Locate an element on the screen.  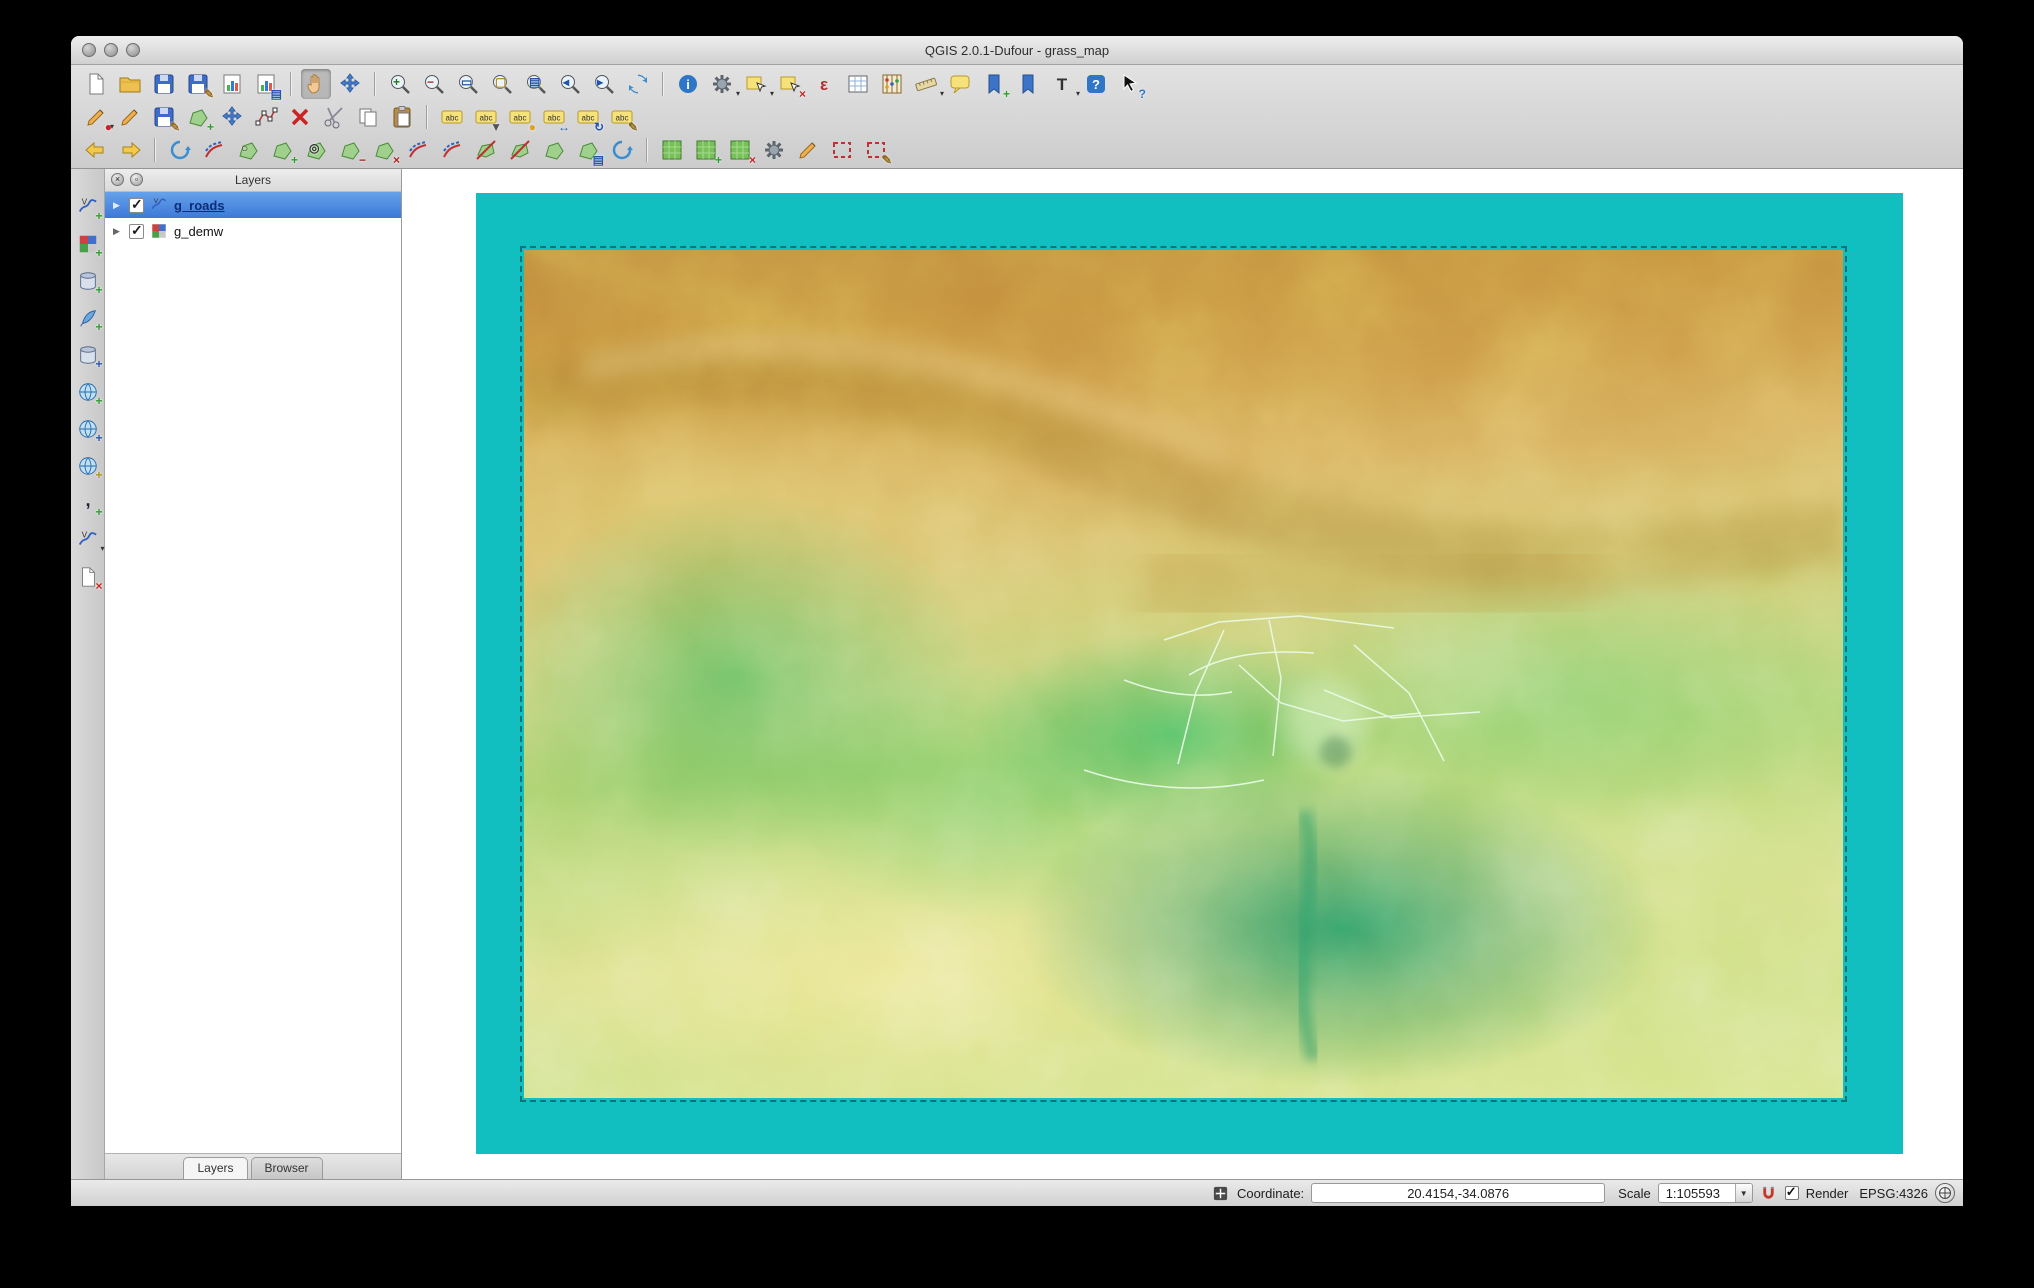
whats-this: ? is located at coordinates (1130, 84).